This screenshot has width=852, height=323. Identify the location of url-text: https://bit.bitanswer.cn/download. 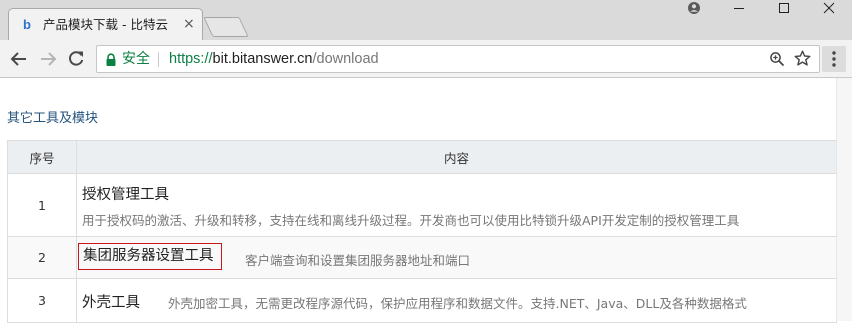
(274, 59).